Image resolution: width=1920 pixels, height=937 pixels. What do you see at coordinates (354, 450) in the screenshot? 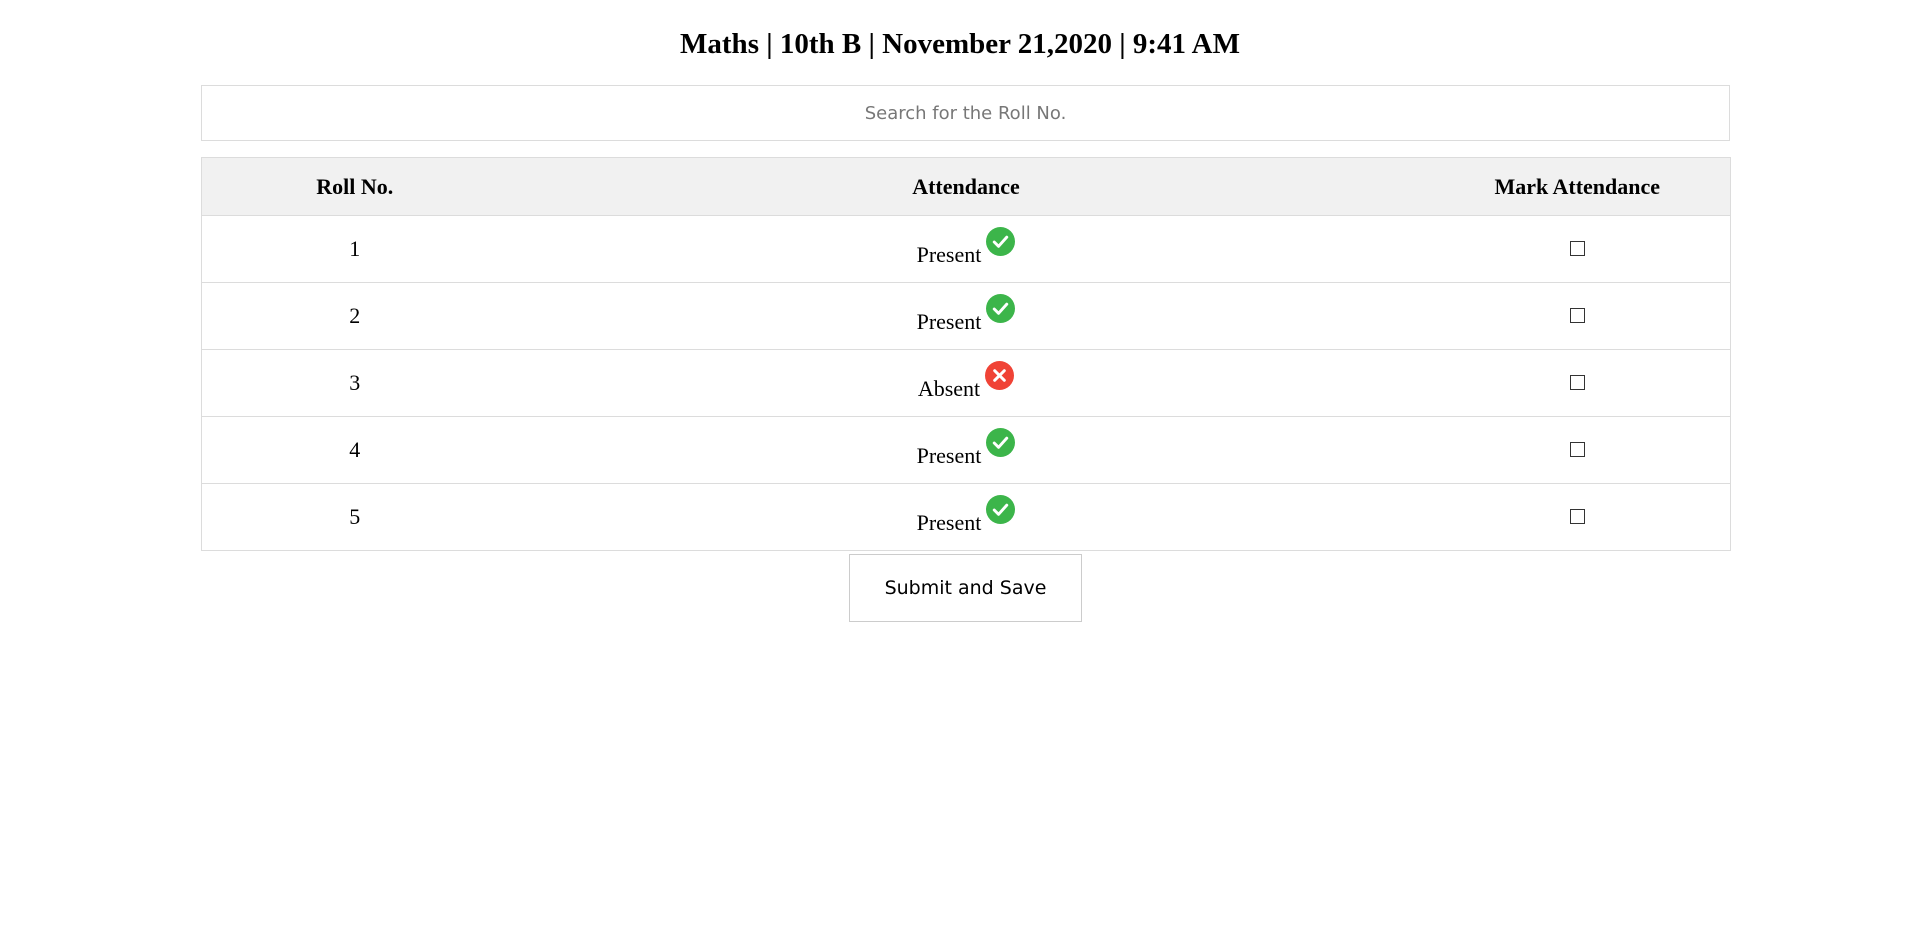
I see `roll-number: 4` at bounding box center [354, 450].